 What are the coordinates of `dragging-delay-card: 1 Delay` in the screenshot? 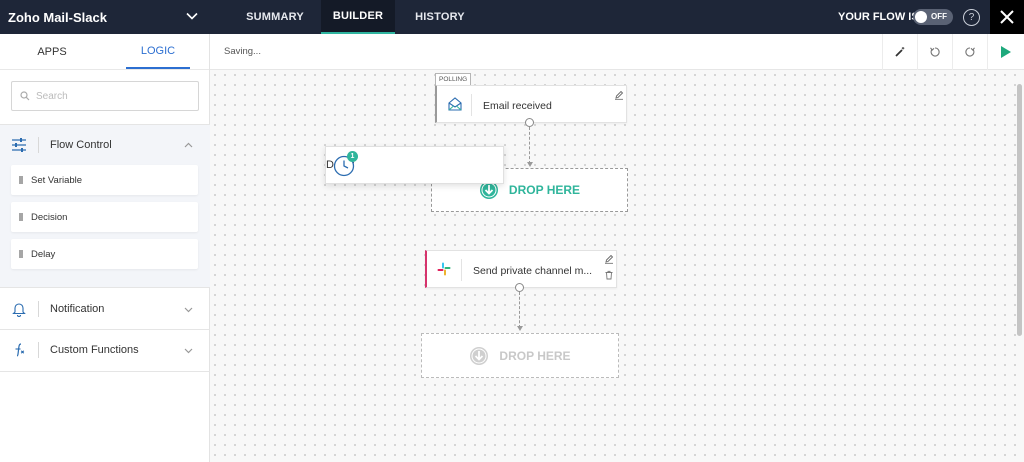 It's located at (414, 165).